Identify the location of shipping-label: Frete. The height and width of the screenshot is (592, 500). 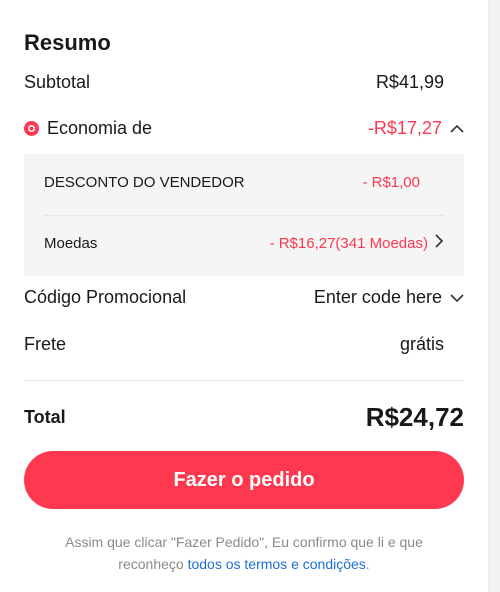
(45, 344).